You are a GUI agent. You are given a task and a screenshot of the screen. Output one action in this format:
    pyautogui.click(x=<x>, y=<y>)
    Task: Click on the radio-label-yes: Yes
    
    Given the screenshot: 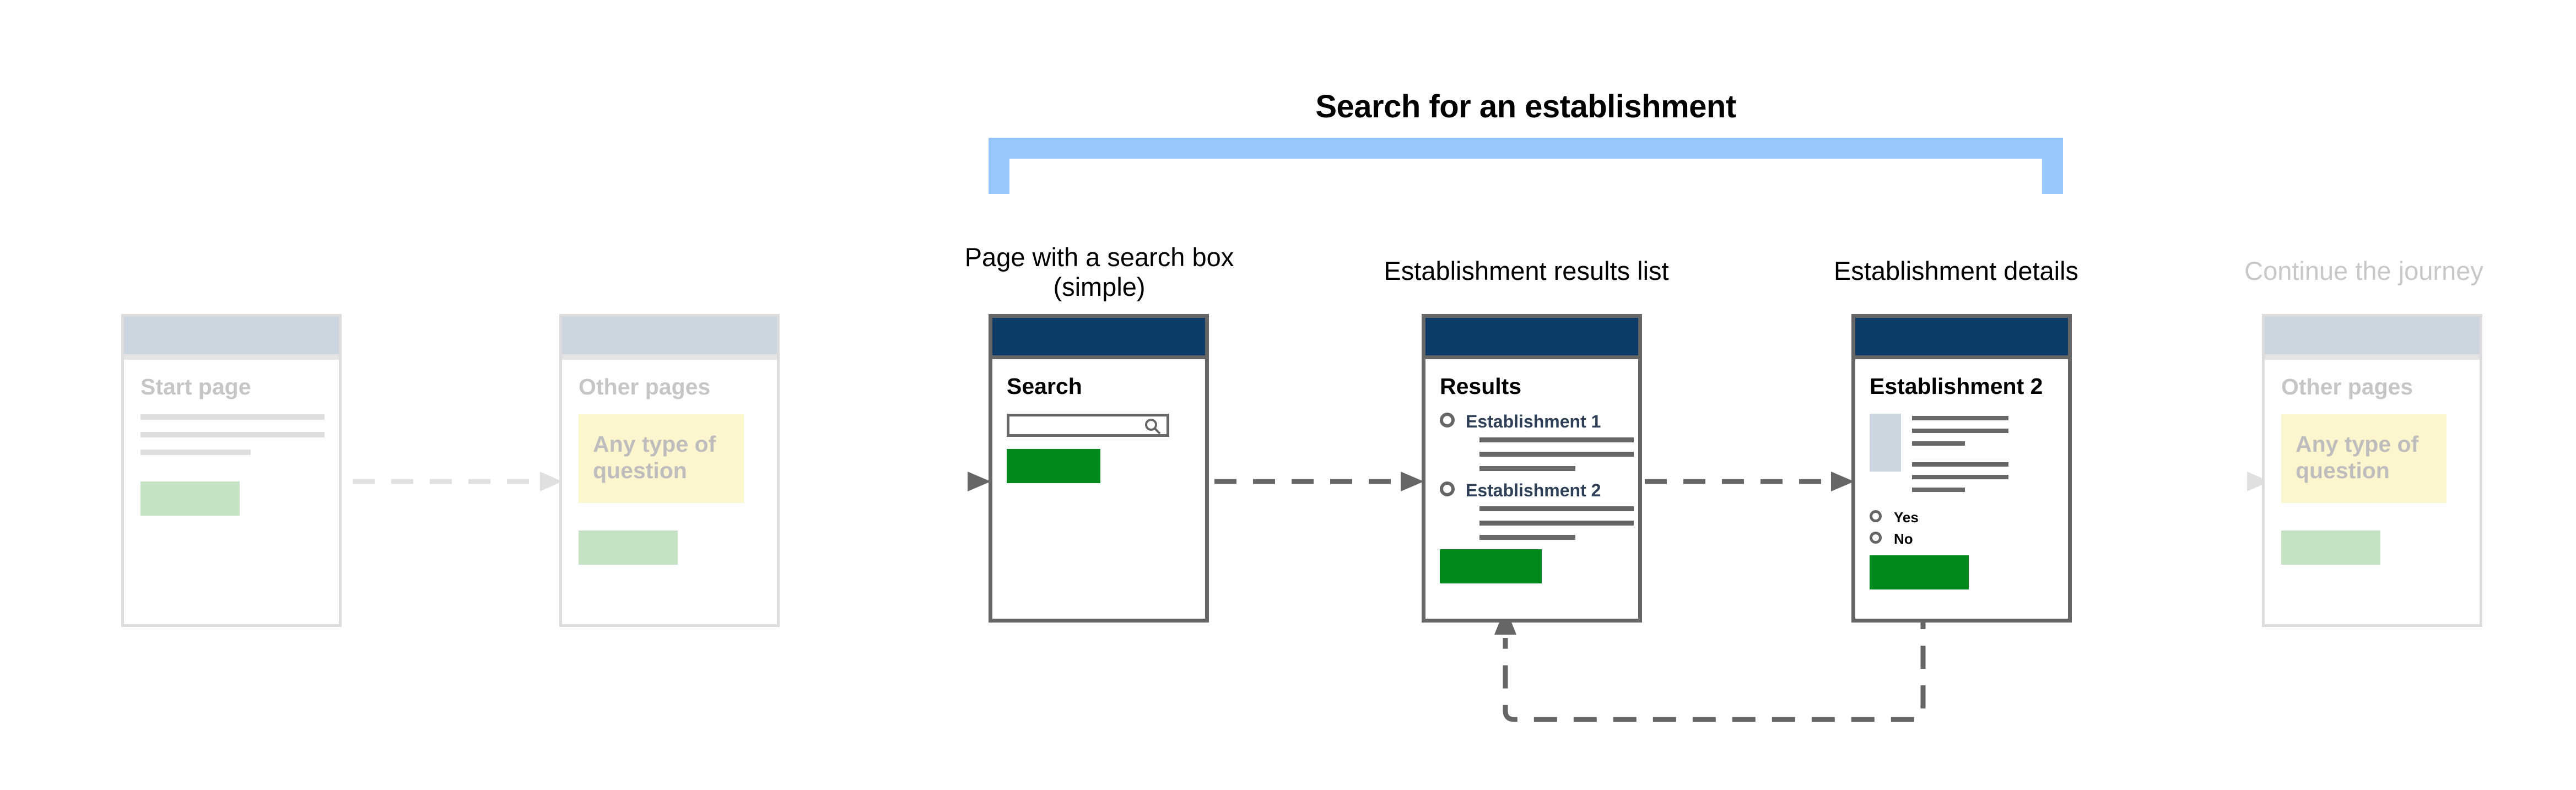 What is the action you would take?
    pyautogui.click(x=1906, y=517)
    